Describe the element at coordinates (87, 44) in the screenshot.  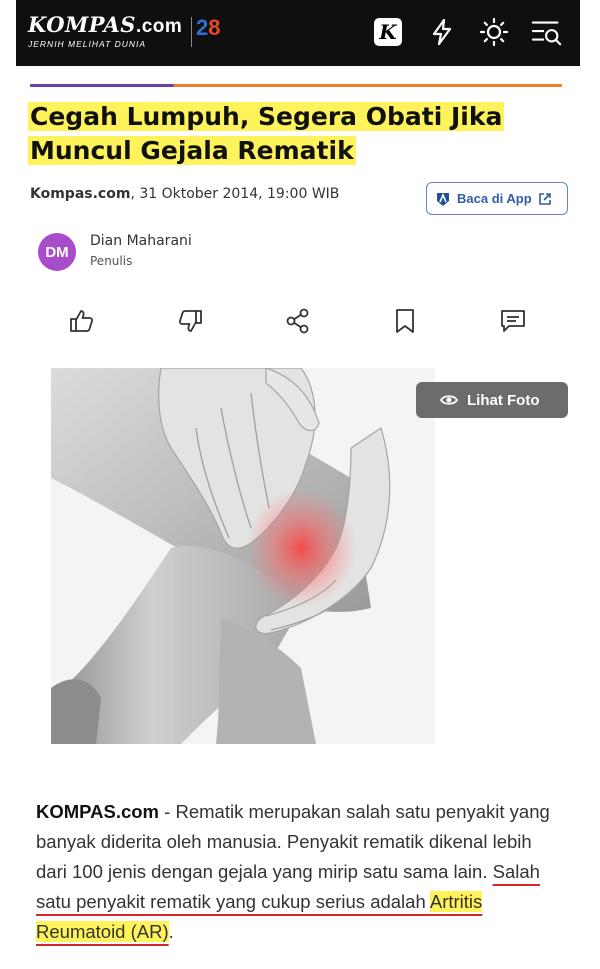
I see `logo-tagline: JERNIH MELIHAT DUNIA` at that location.